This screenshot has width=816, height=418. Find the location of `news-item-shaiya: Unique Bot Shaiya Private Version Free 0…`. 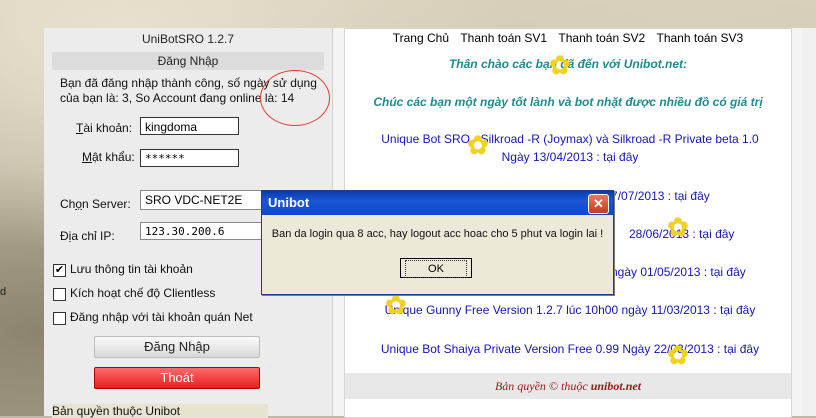

news-item-shaiya: Unique Bot Shaiya Private Version Free 0… is located at coordinates (570, 349).